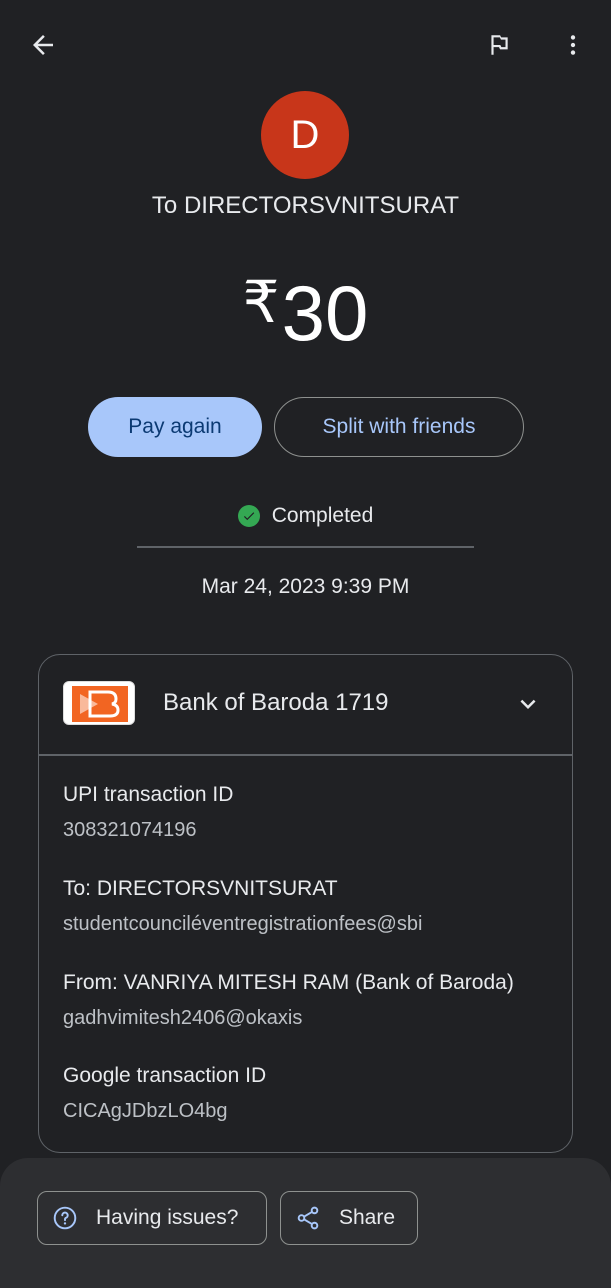 This screenshot has width=611, height=1288. Describe the element at coordinates (130, 830) in the screenshot. I see `detail-value: 308321074196` at that location.